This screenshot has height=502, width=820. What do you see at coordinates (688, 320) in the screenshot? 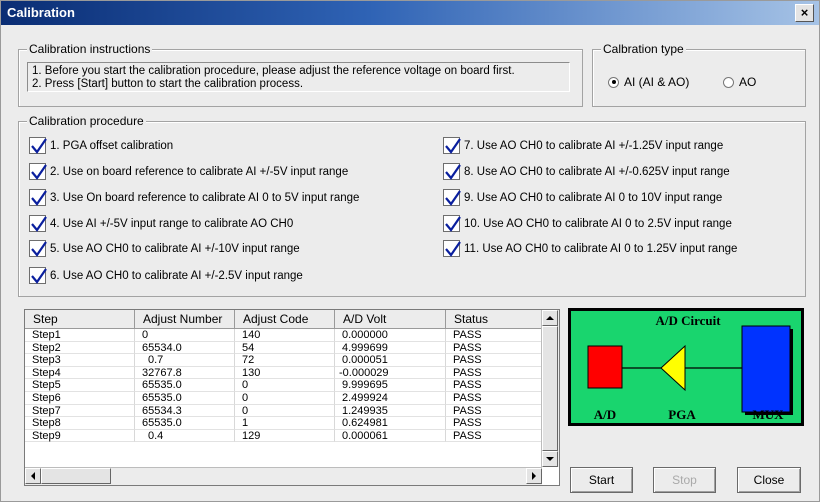
I see `diagram-title: A/D Circuit` at bounding box center [688, 320].